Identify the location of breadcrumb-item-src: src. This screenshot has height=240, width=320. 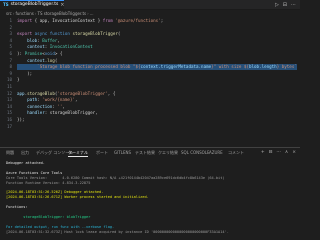
(9, 13).